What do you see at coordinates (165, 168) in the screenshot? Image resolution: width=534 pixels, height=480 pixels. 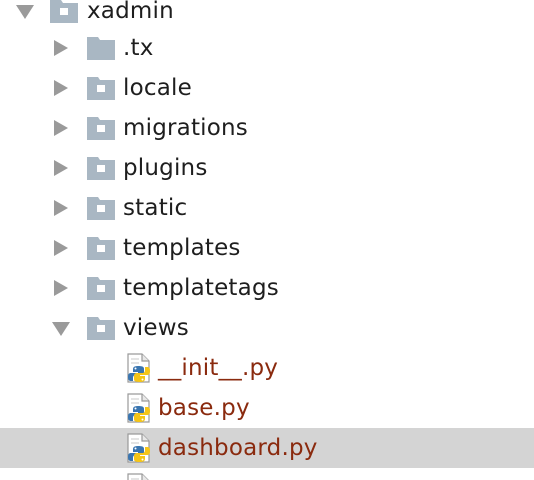 I see `tree-row-label: plugins` at bounding box center [165, 168].